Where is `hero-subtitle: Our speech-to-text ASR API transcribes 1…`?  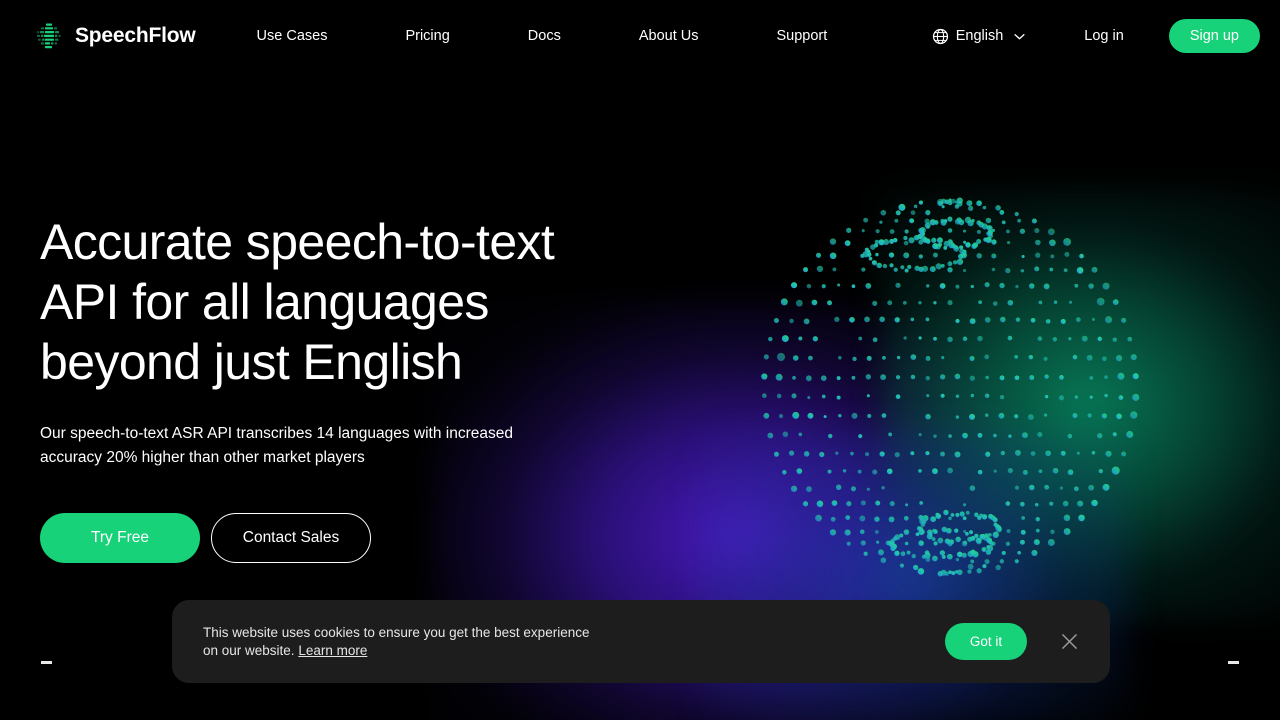 hero-subtitle: Our speech-to-text ASR API transcribes 1… is located at coordinates (276, 445).